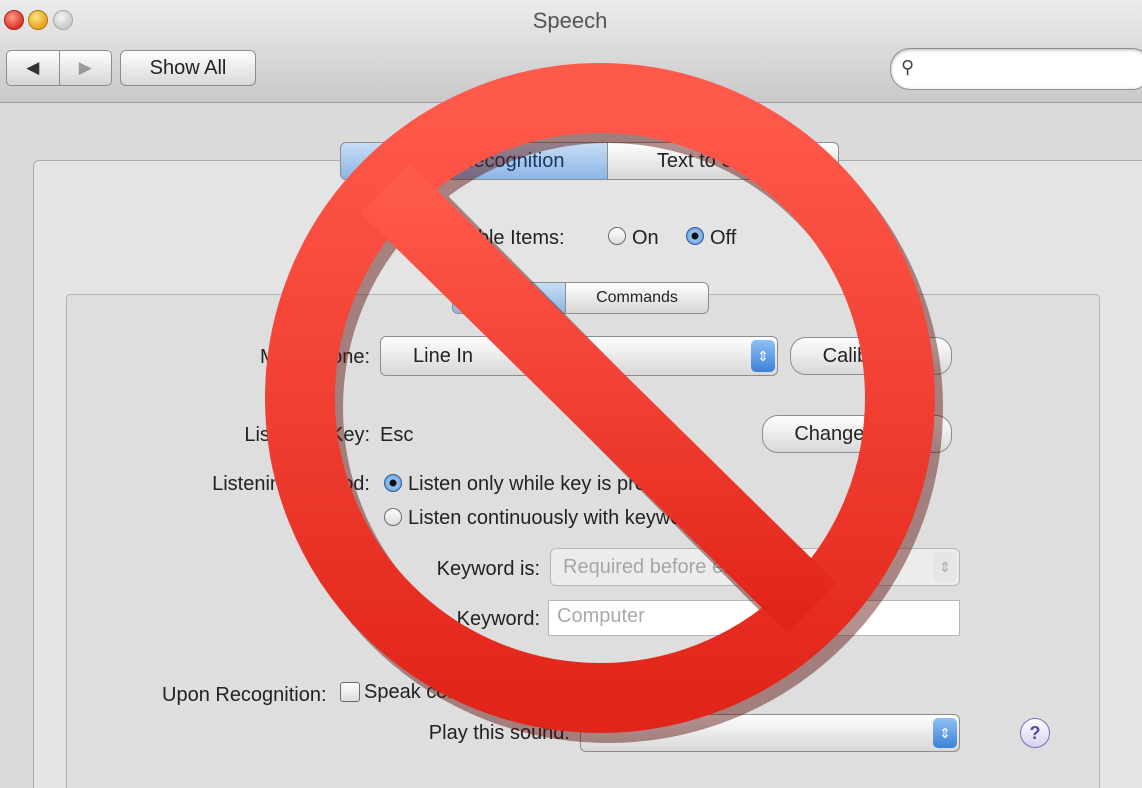  I want to click on speakable-items-label: Speakable Items:, so click(487, 238).